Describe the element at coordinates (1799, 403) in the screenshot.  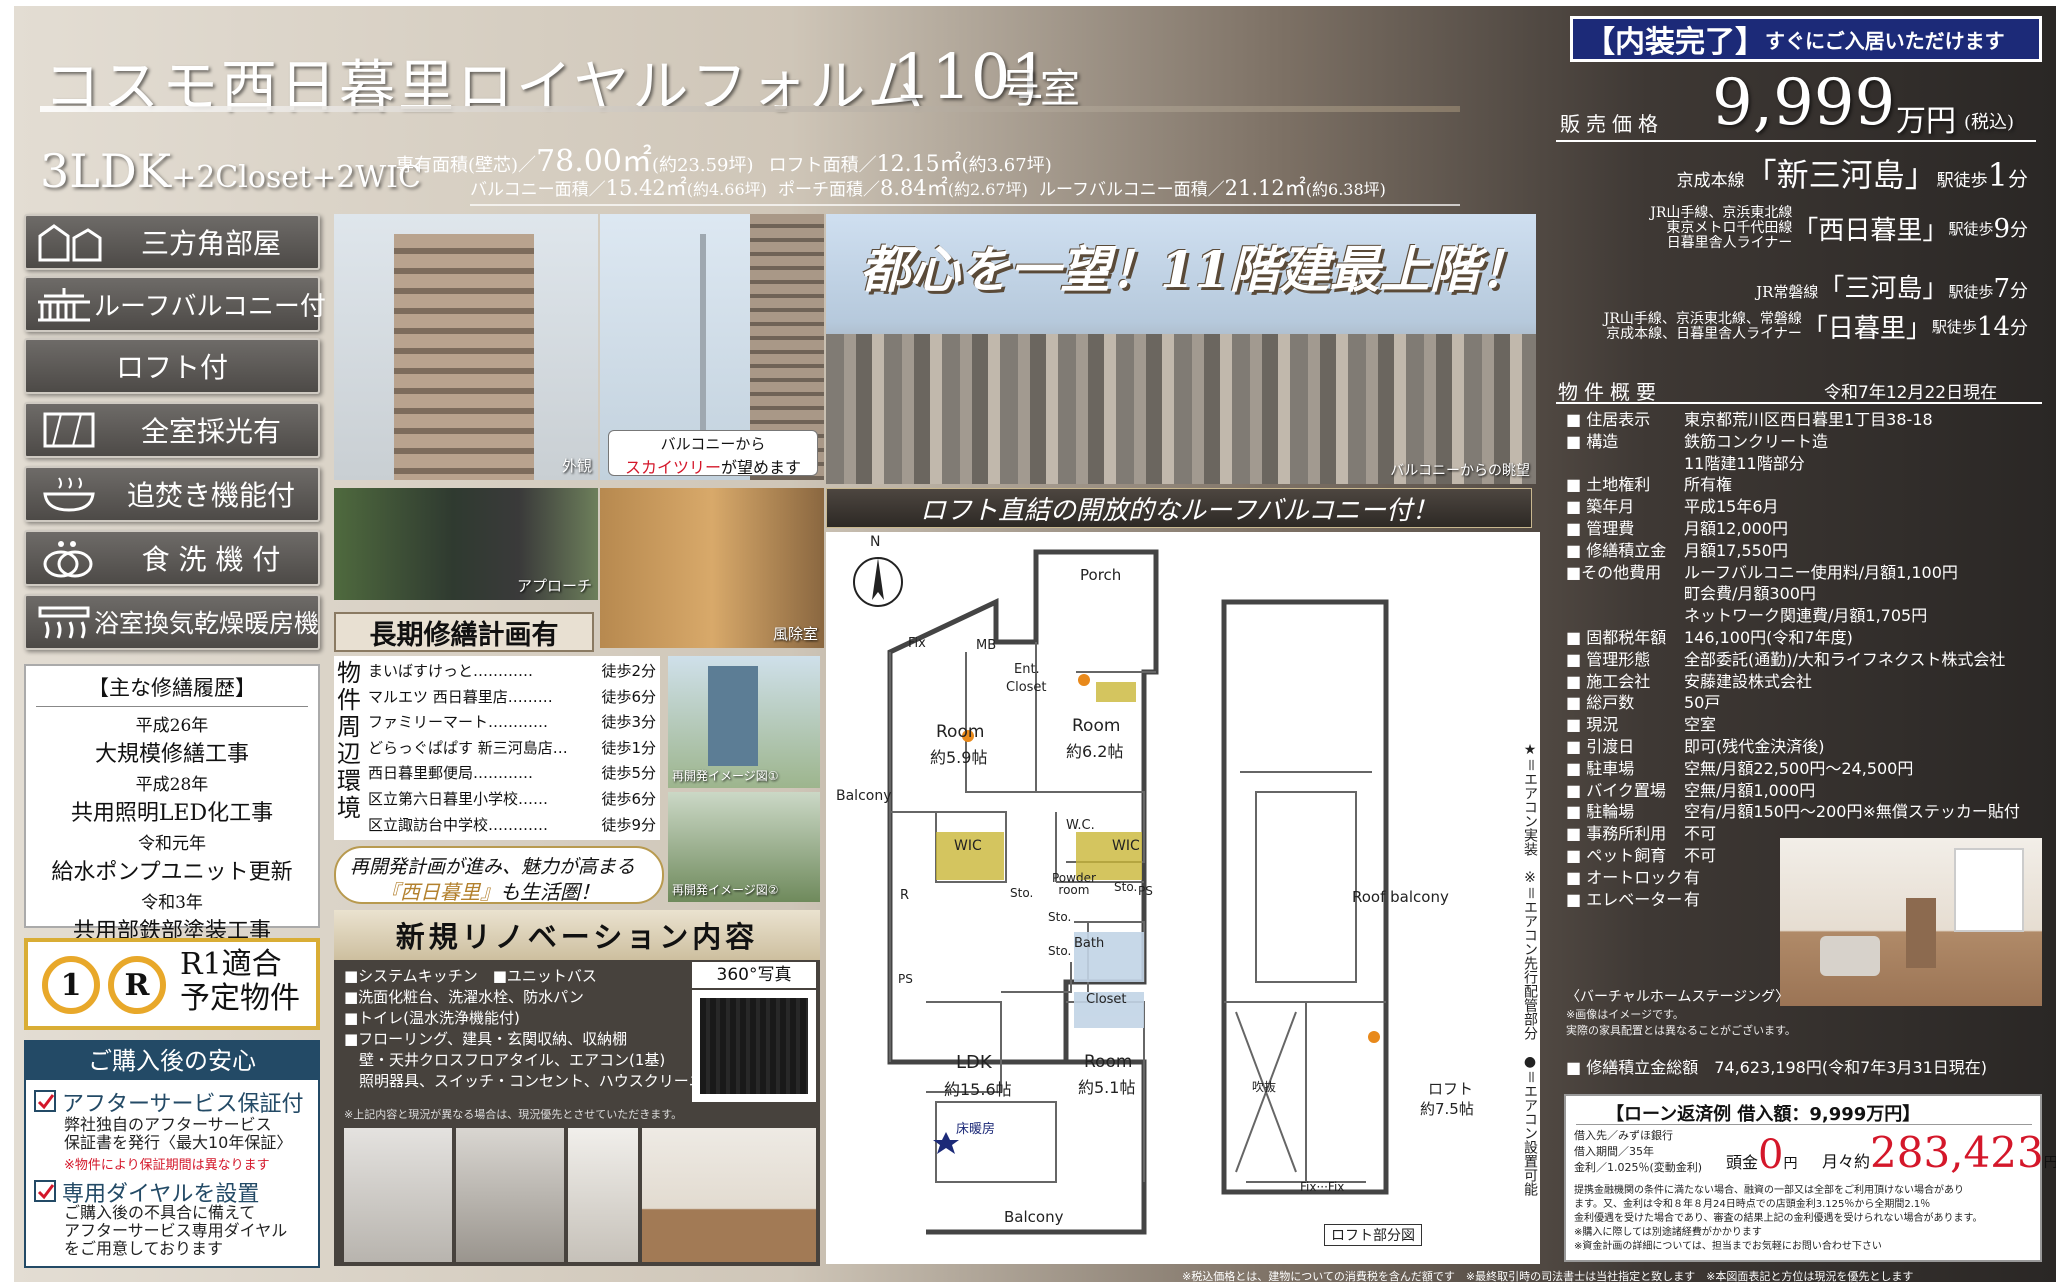
I see `overview-divider` at that location.